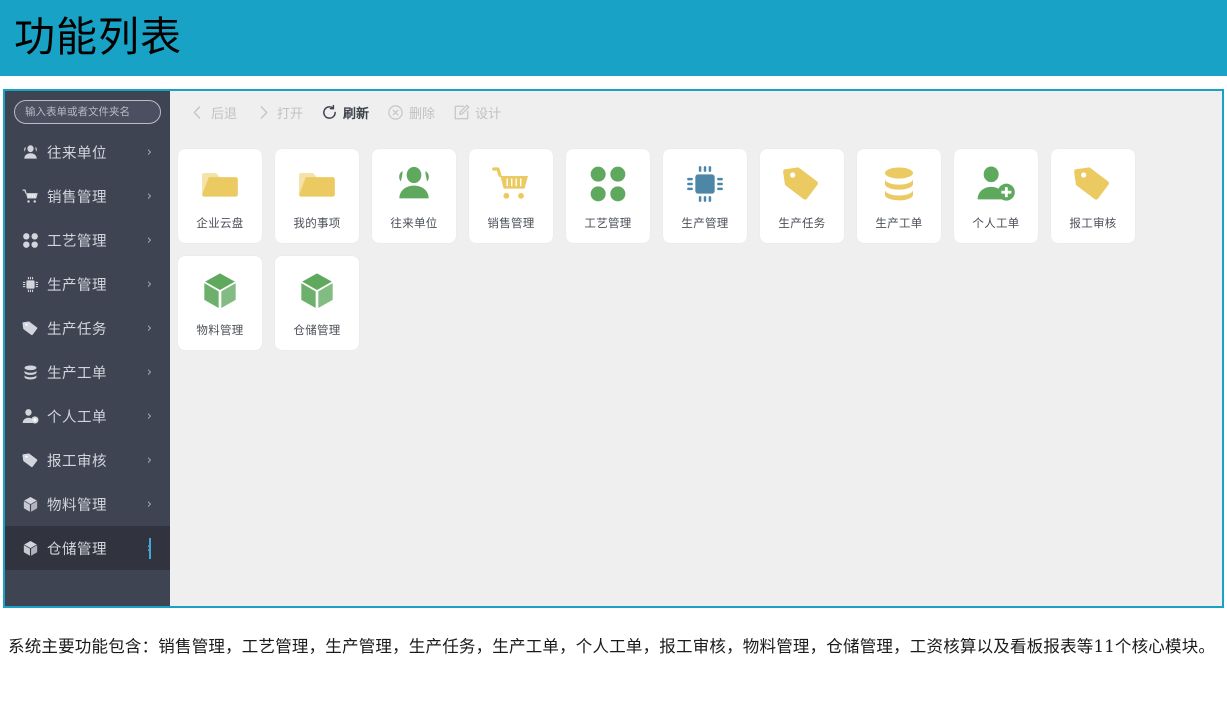  I want to click on search-input, so click(87, 112).